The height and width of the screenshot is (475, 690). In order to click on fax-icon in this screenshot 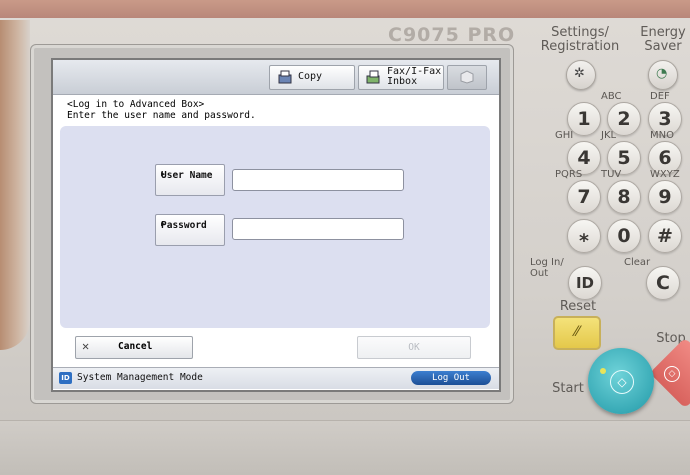, I will do `click(373, 77)`.